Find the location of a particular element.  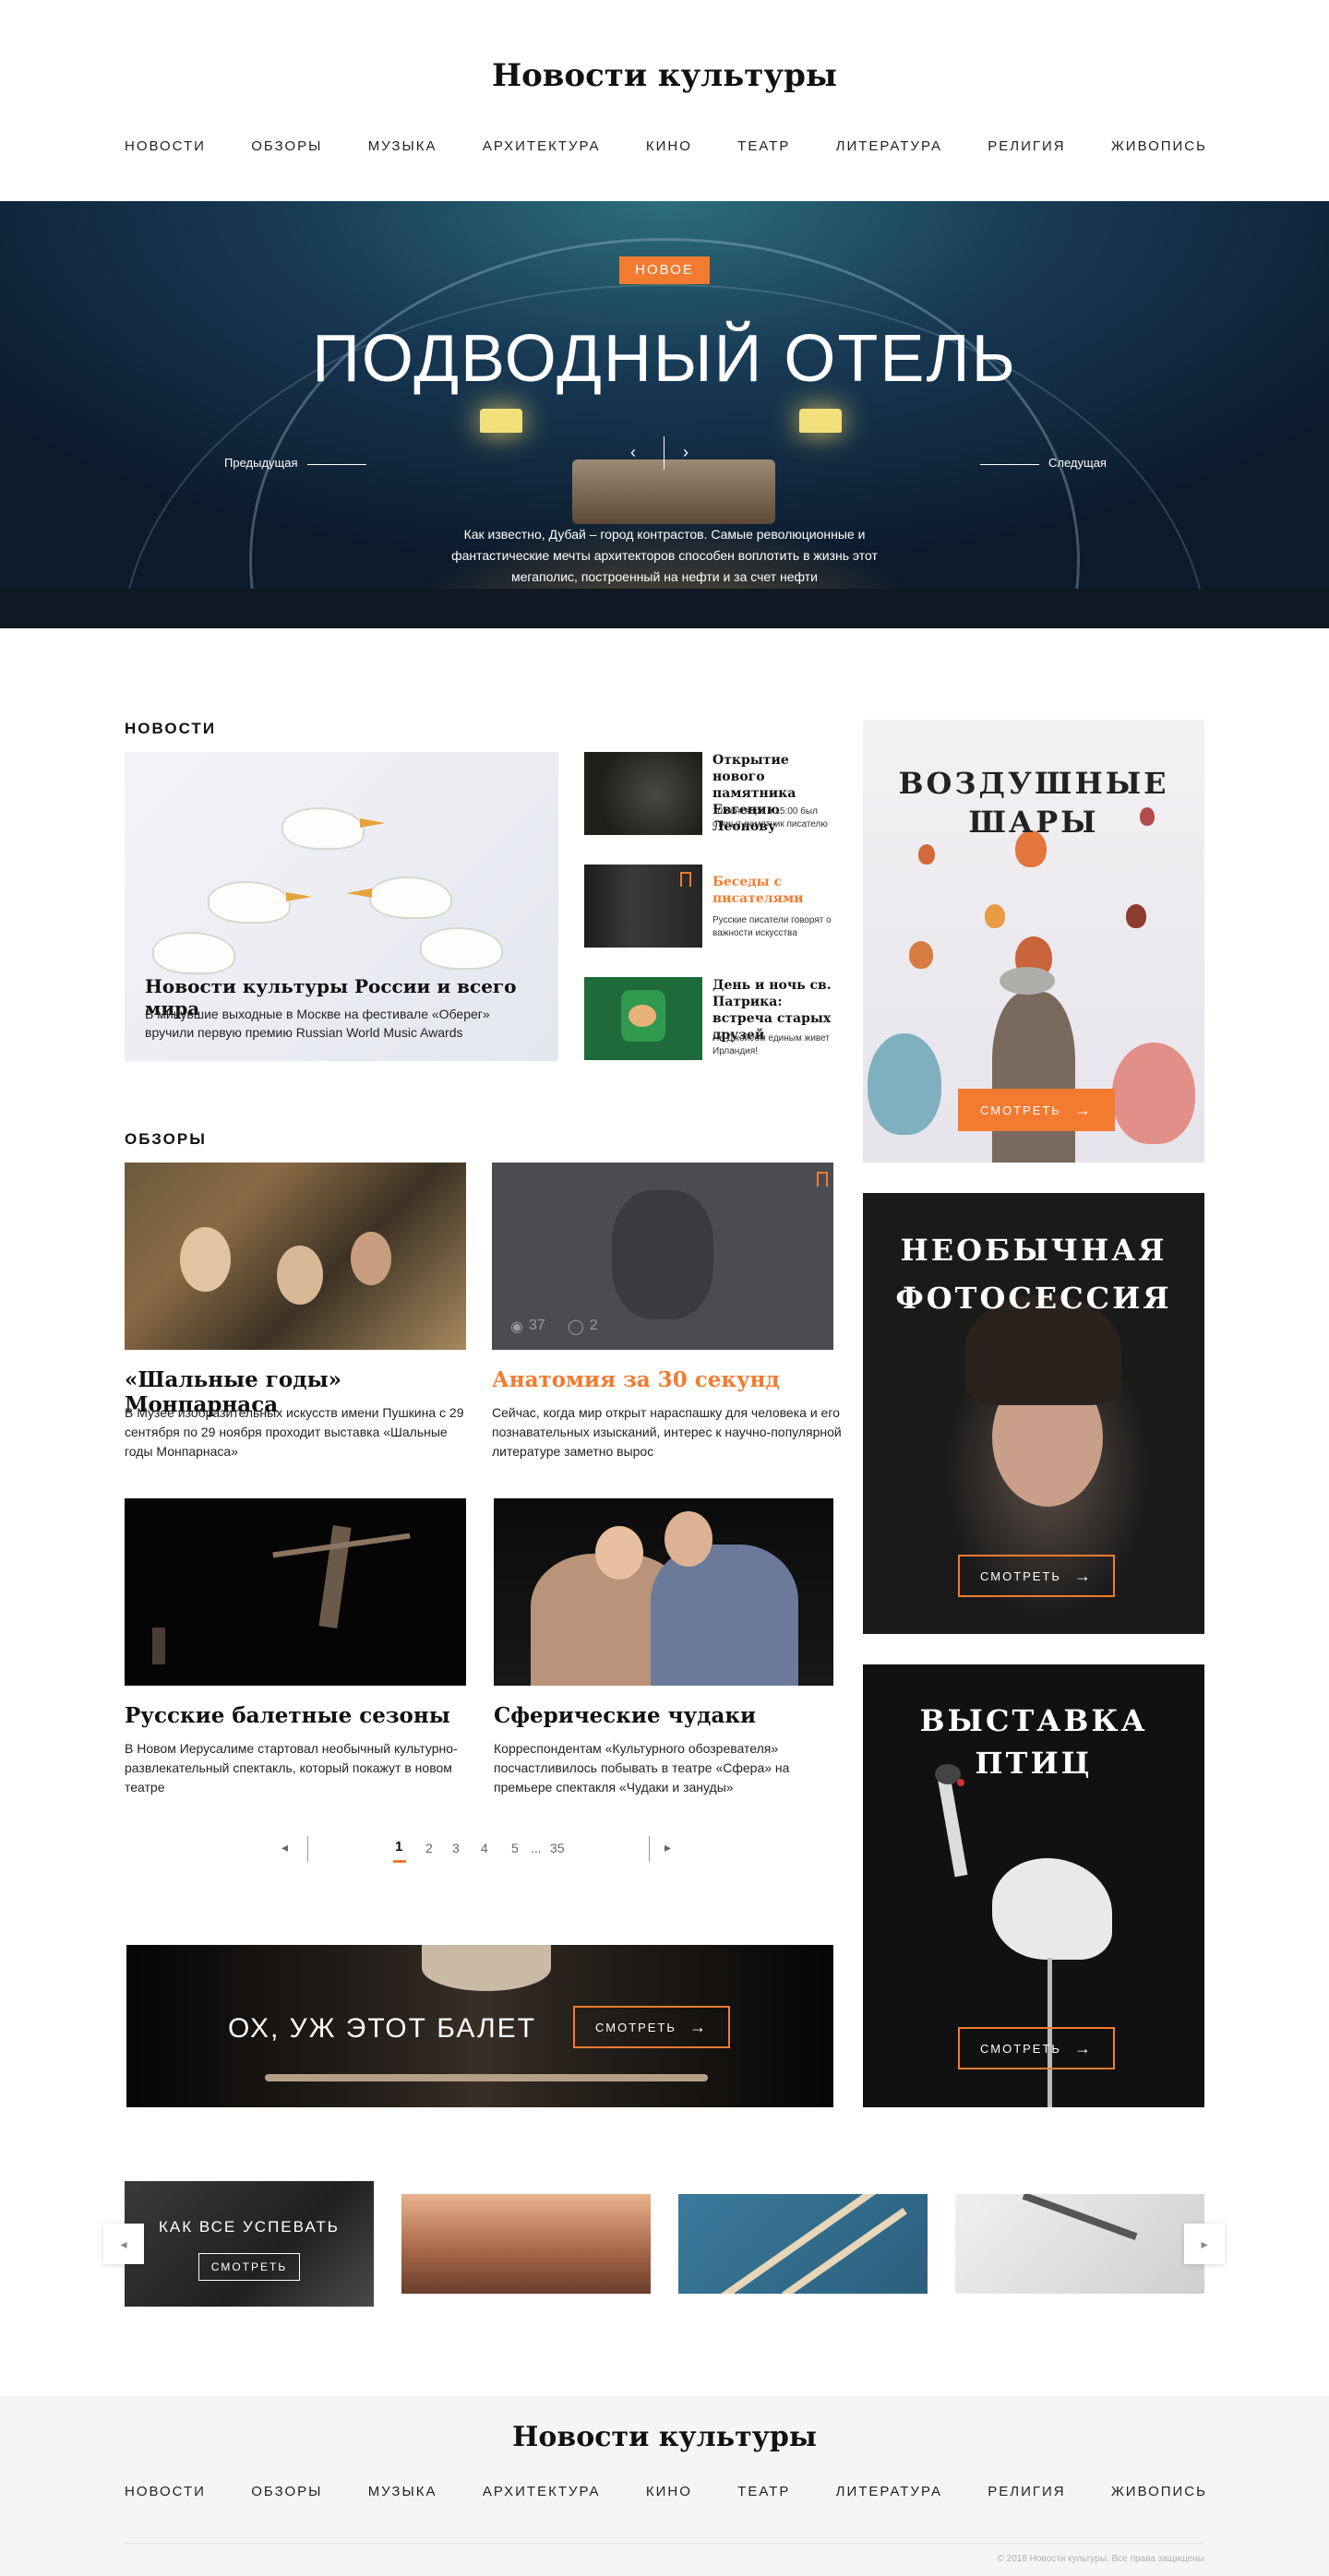

ballet-banner: ОХ, УЖ ЭТОТ БАЛЕТ СМОТРЕТЬ → is located at coordinates (480, 2026).